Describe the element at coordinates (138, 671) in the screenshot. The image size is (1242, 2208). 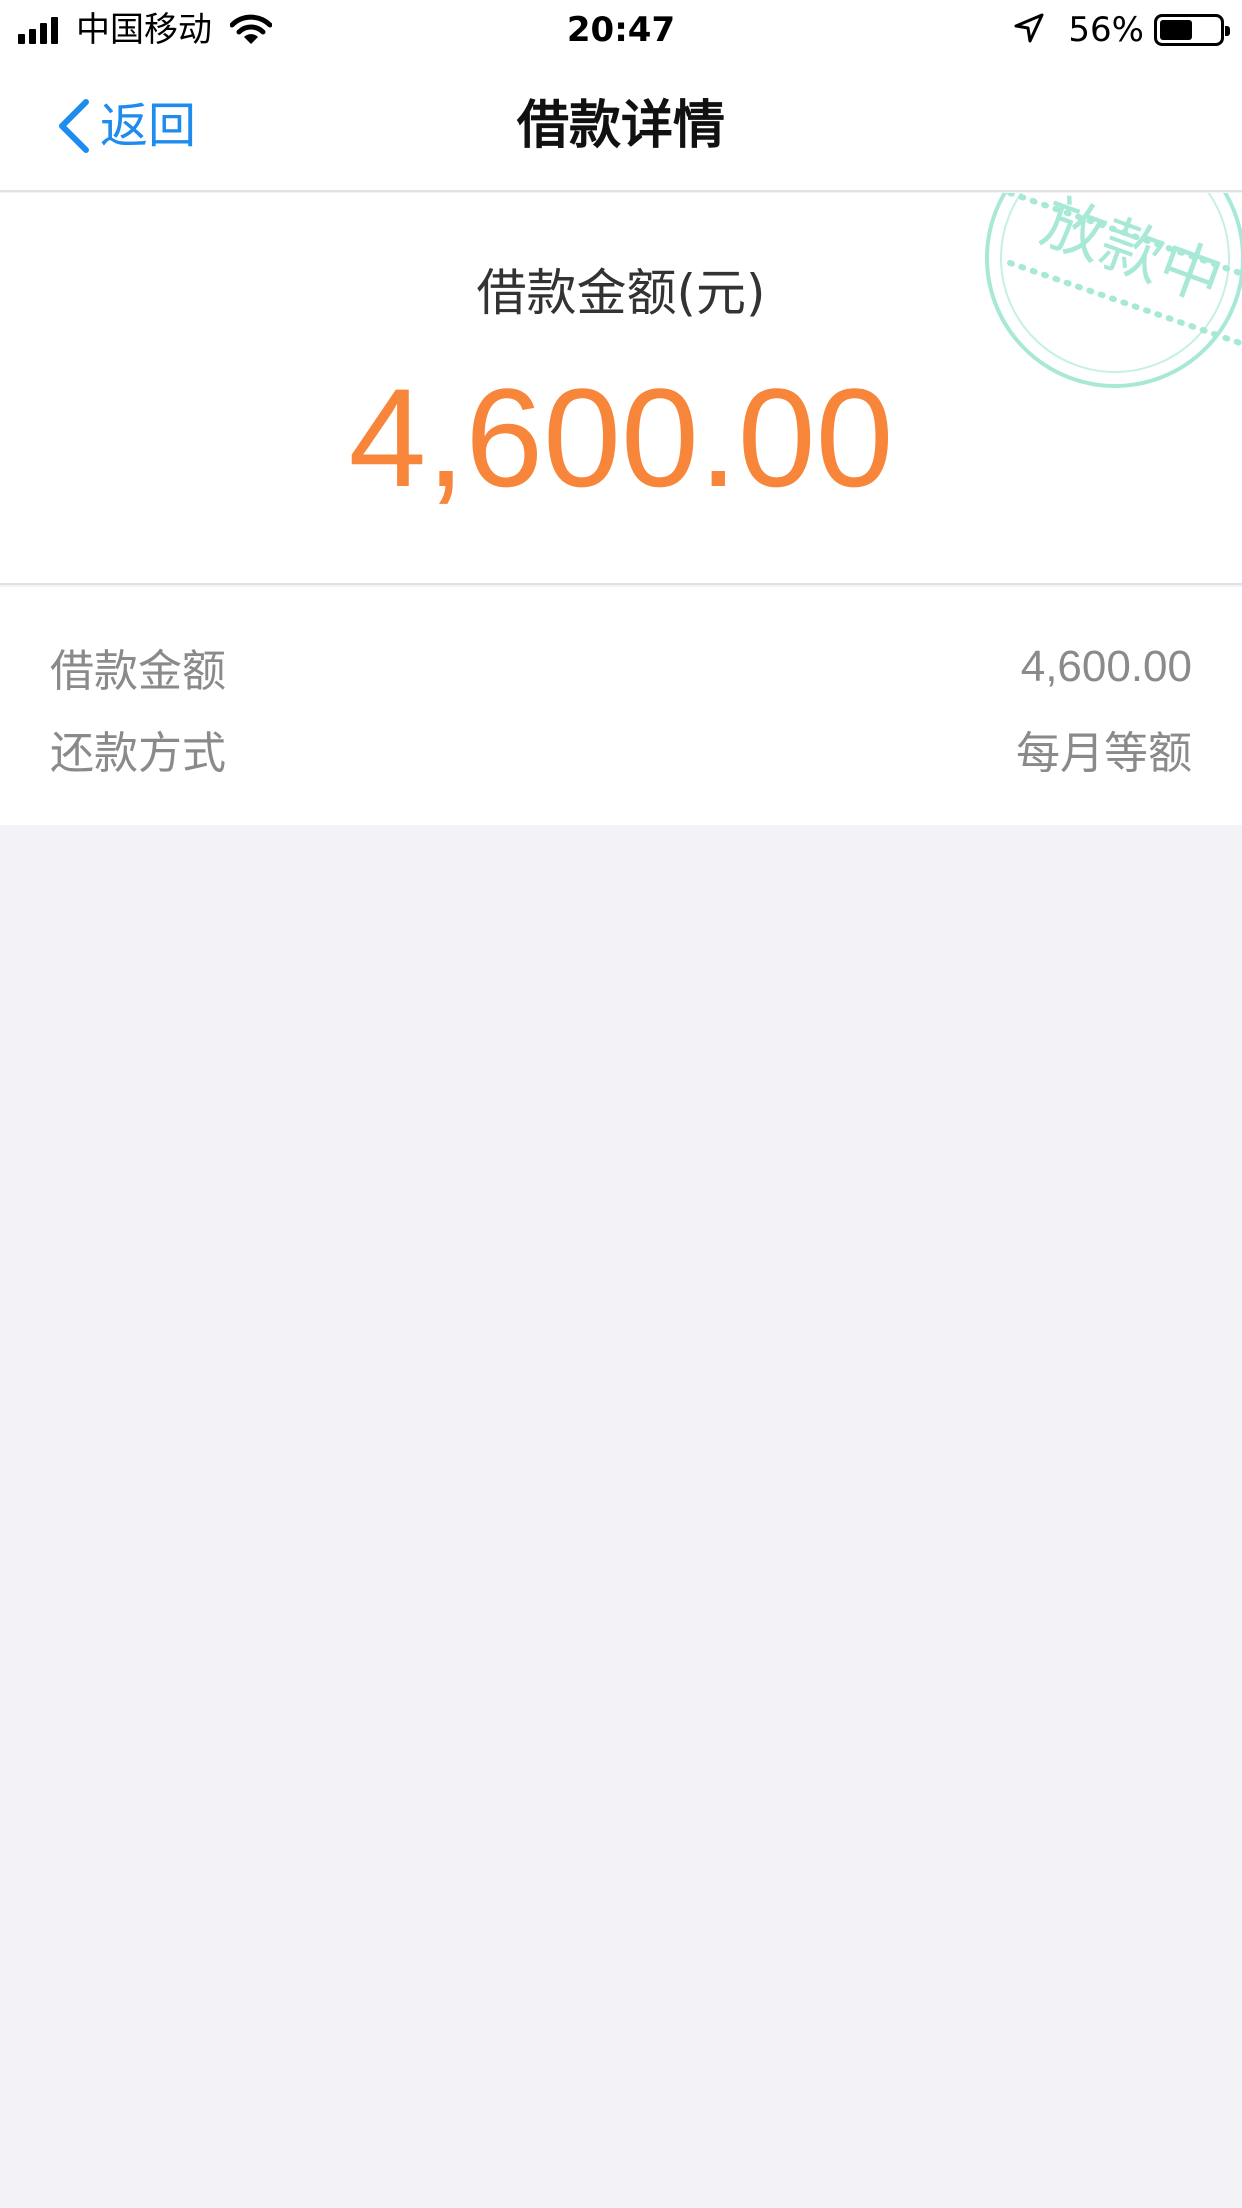
I see `detail-label: 借款金额` at that location.